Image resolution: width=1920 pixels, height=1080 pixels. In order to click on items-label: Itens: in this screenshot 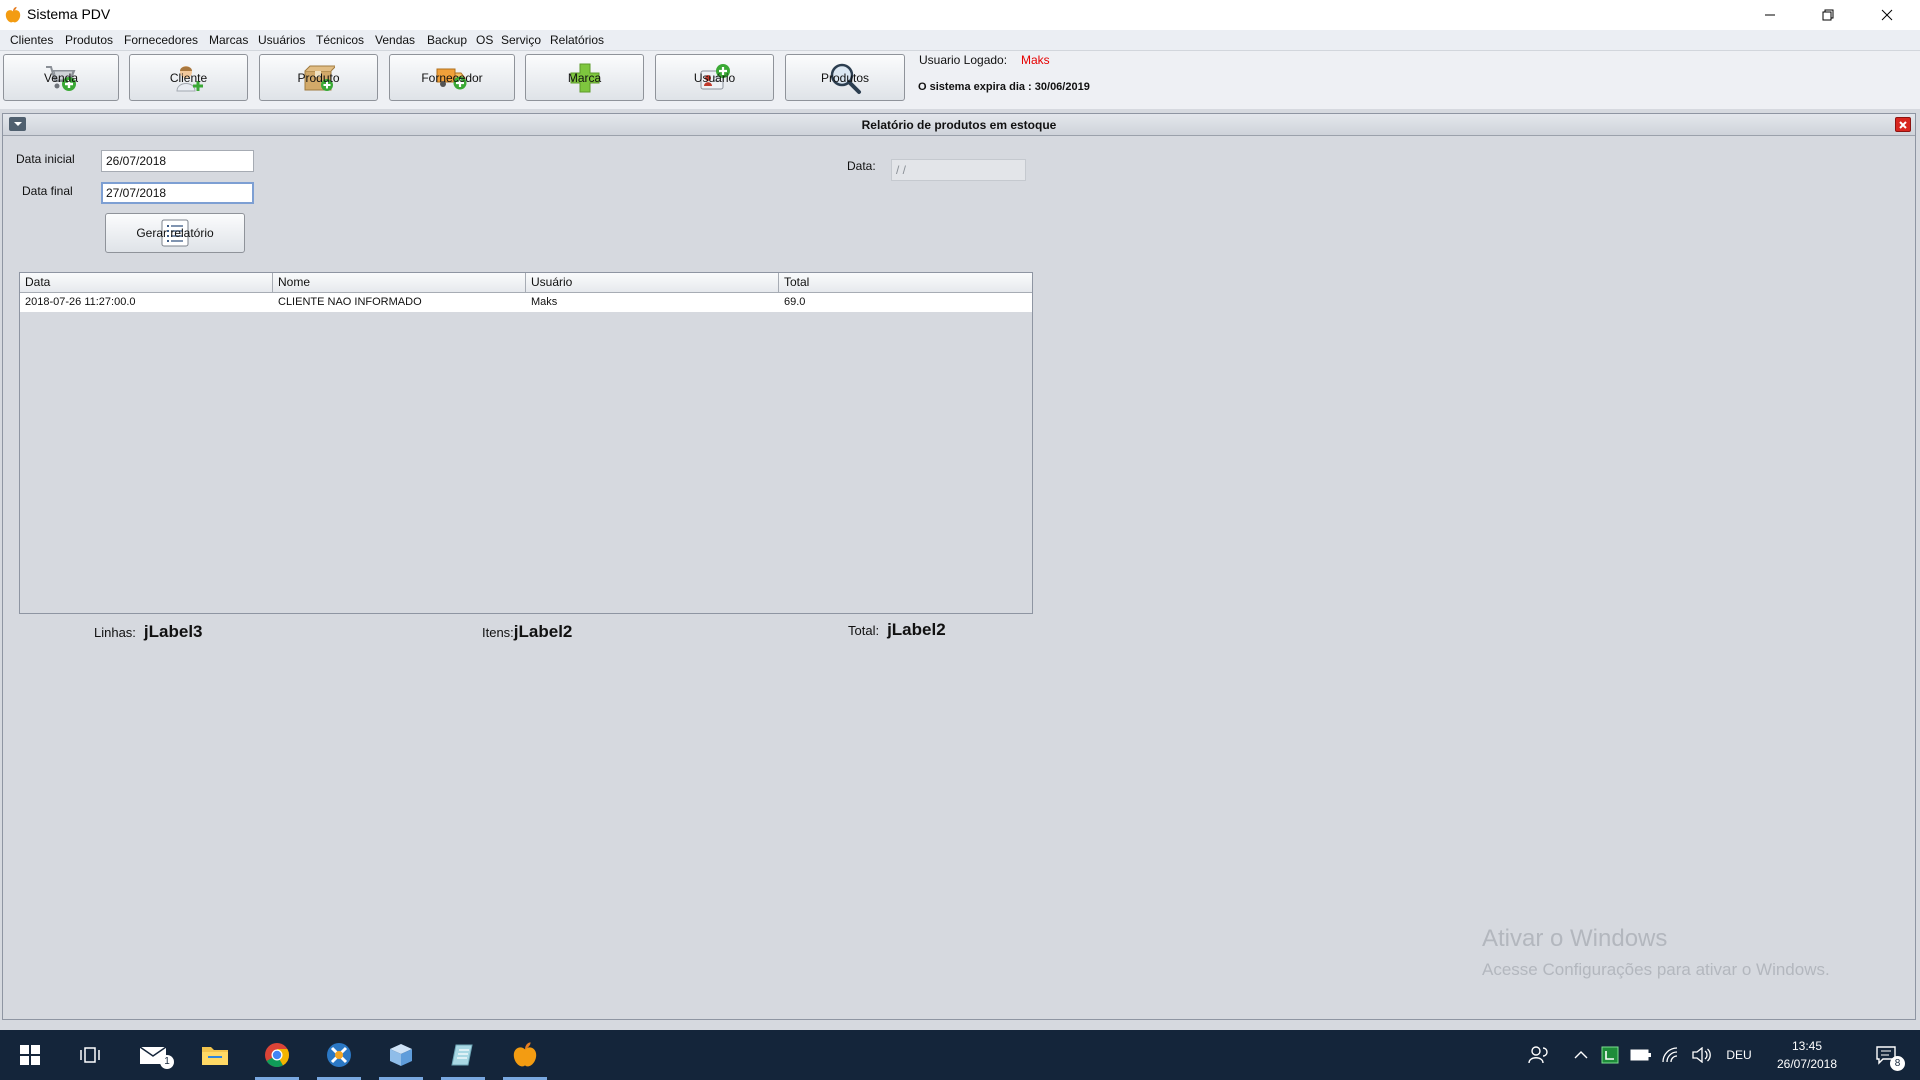, I will do `click(498, 632)`.